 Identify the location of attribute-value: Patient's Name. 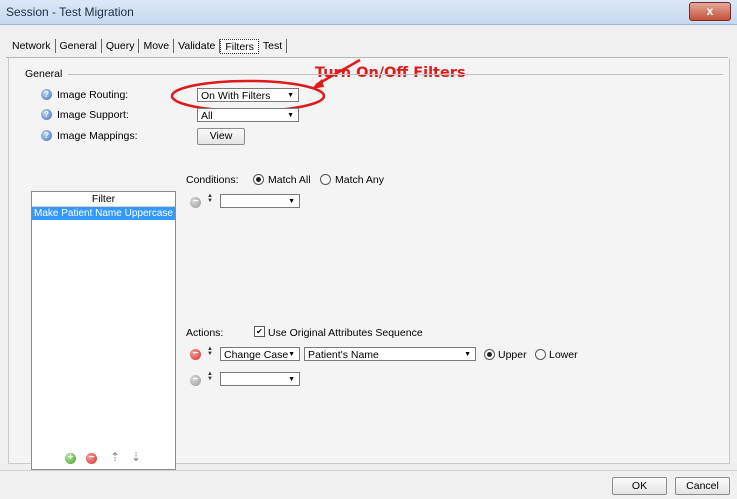
(343, 355).